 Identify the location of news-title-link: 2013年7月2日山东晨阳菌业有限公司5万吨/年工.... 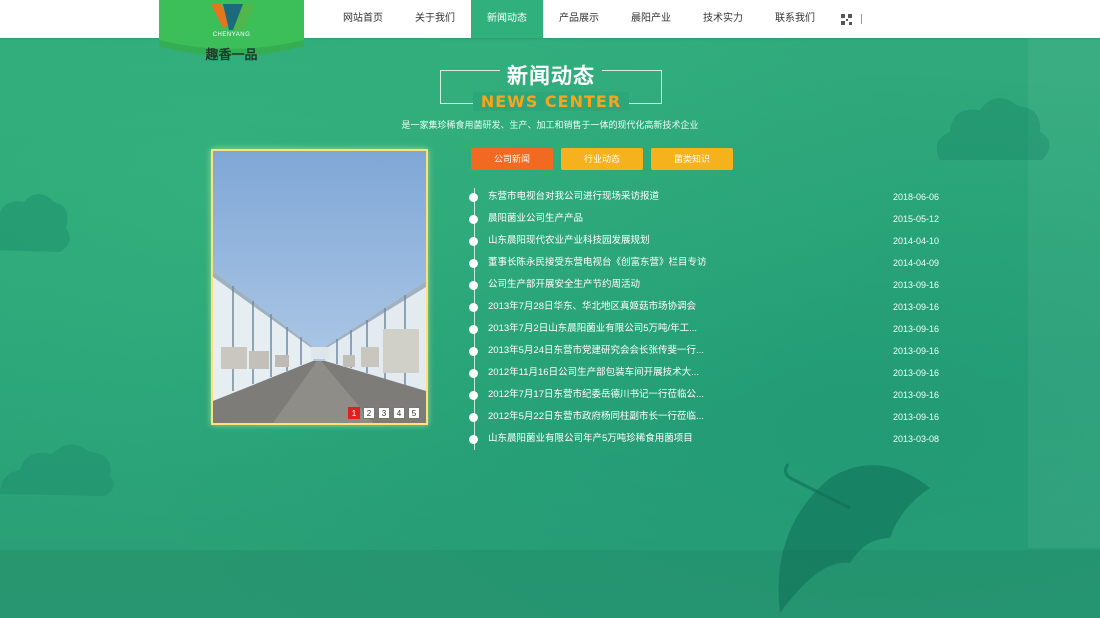
(683, 329).